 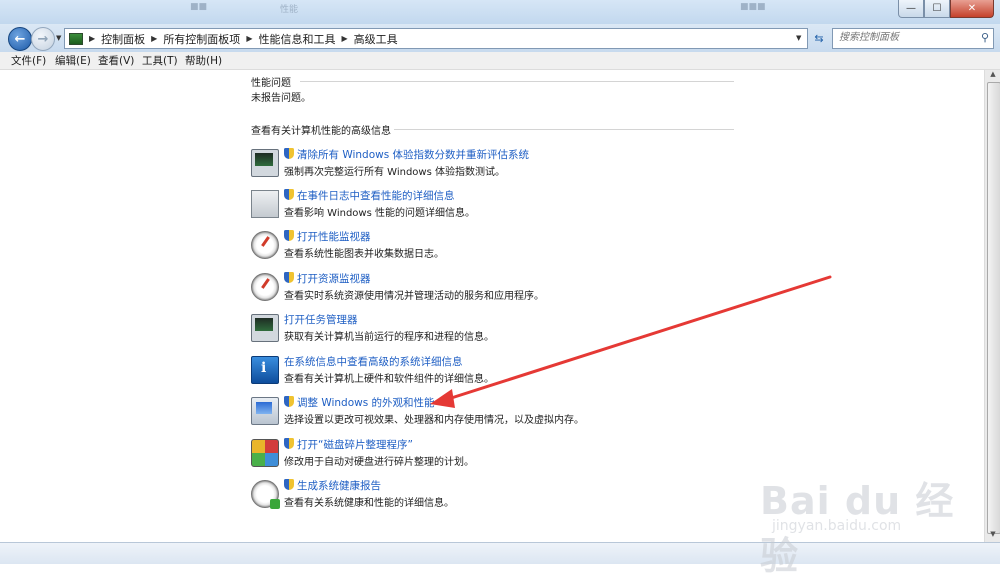 What do you see at coordinates (972, 9) in the screenshot?
I see `close-button: ✕` at bounding box center [972, 9].